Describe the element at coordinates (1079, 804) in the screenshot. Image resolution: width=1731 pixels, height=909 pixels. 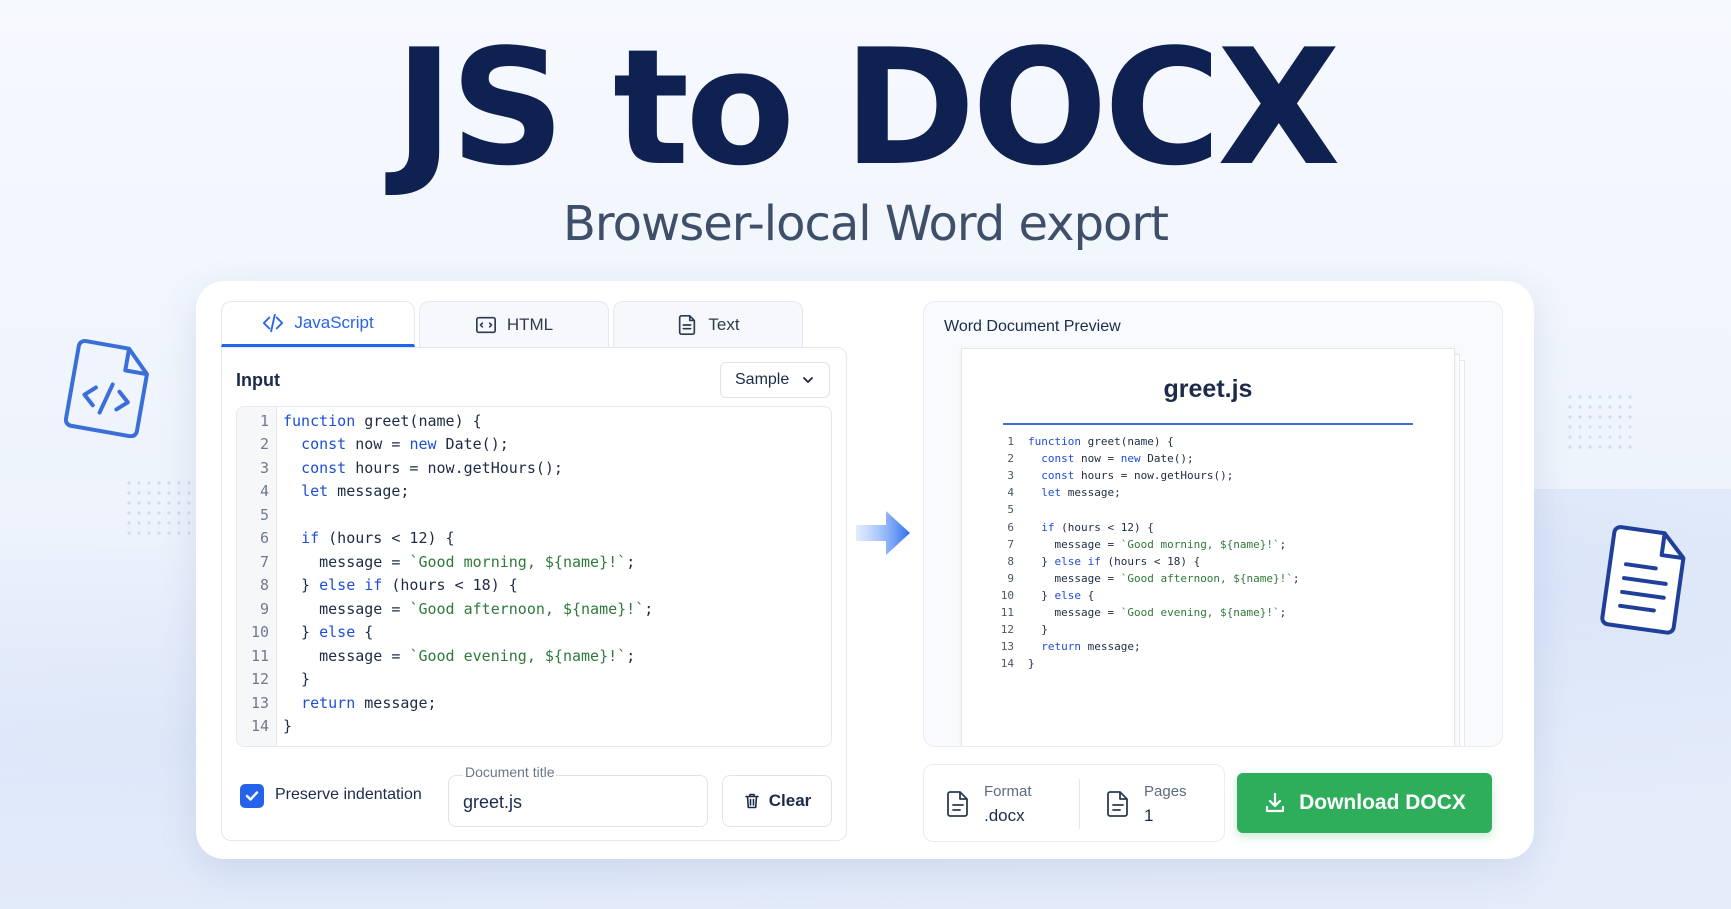
I see `info-divider` at that location.